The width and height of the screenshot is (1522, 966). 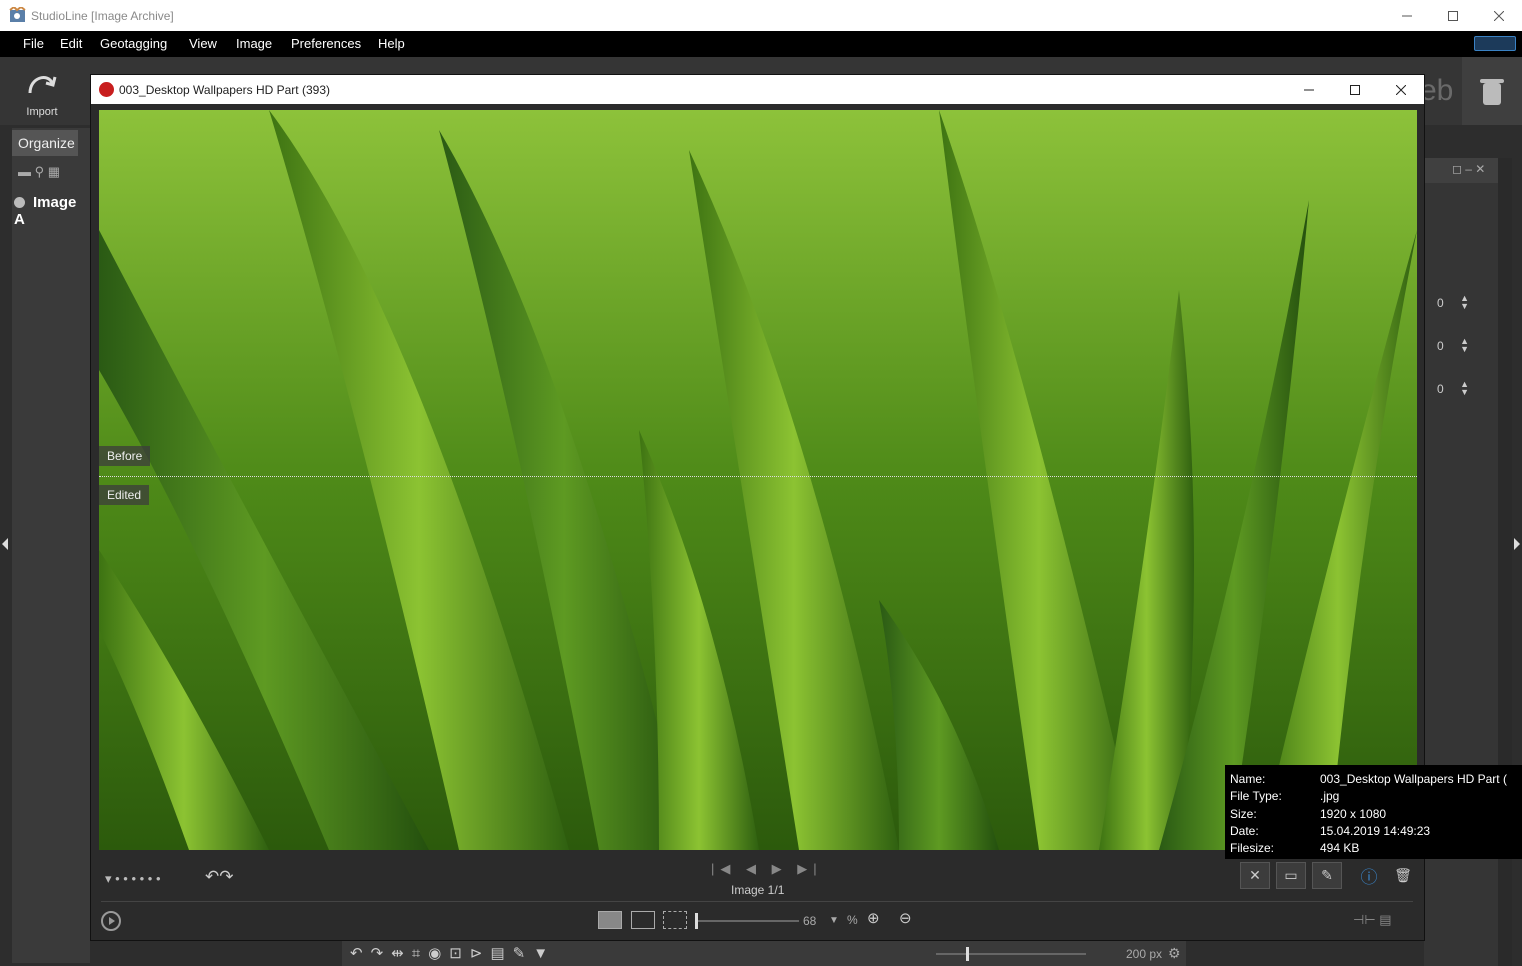 What do you see at coordinates (1248, 779) in the screenshot?
I see `info-name-label: Name:` at bounding box center [1248, 779].